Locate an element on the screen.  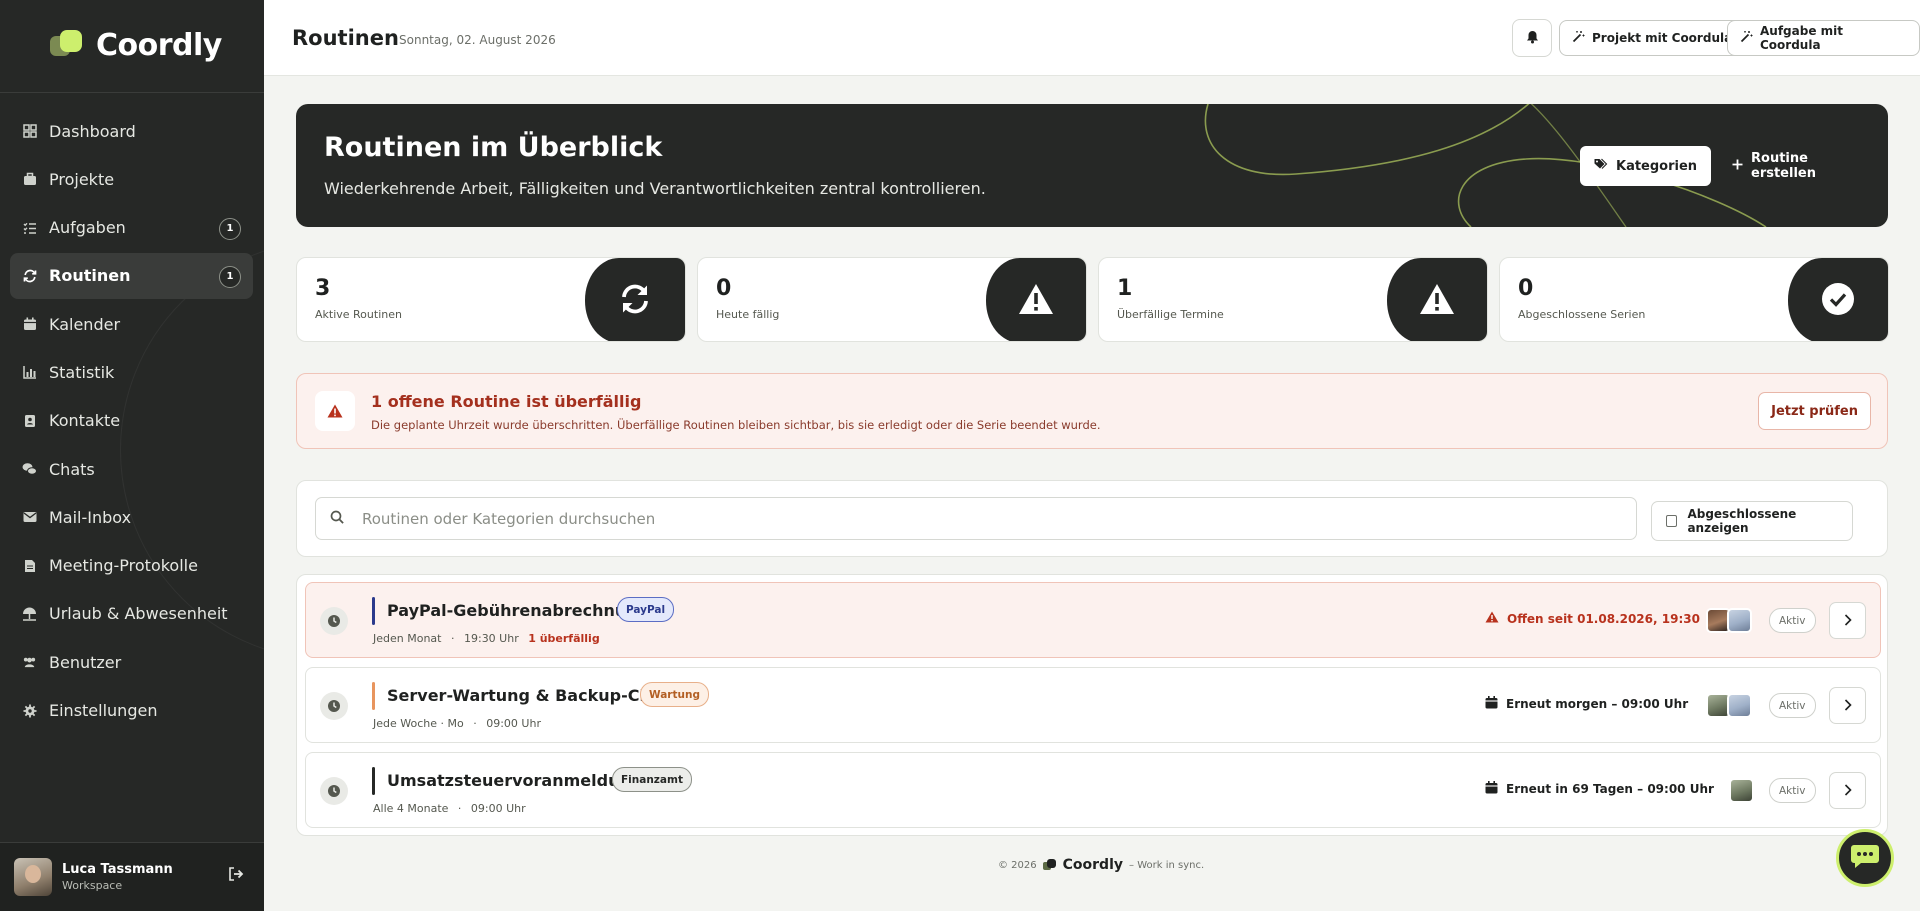
search-input is located at coordinates (962, 518).